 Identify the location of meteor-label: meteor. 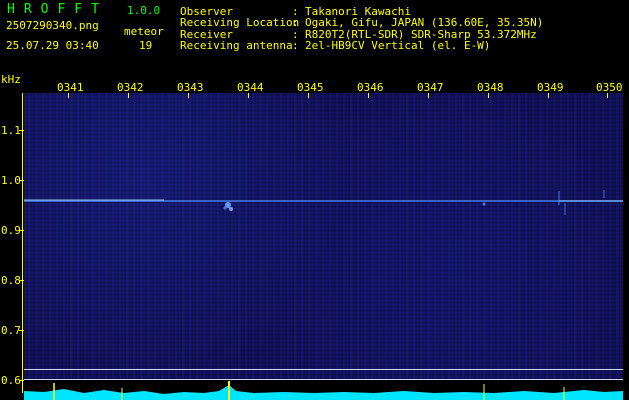
(144, 31).